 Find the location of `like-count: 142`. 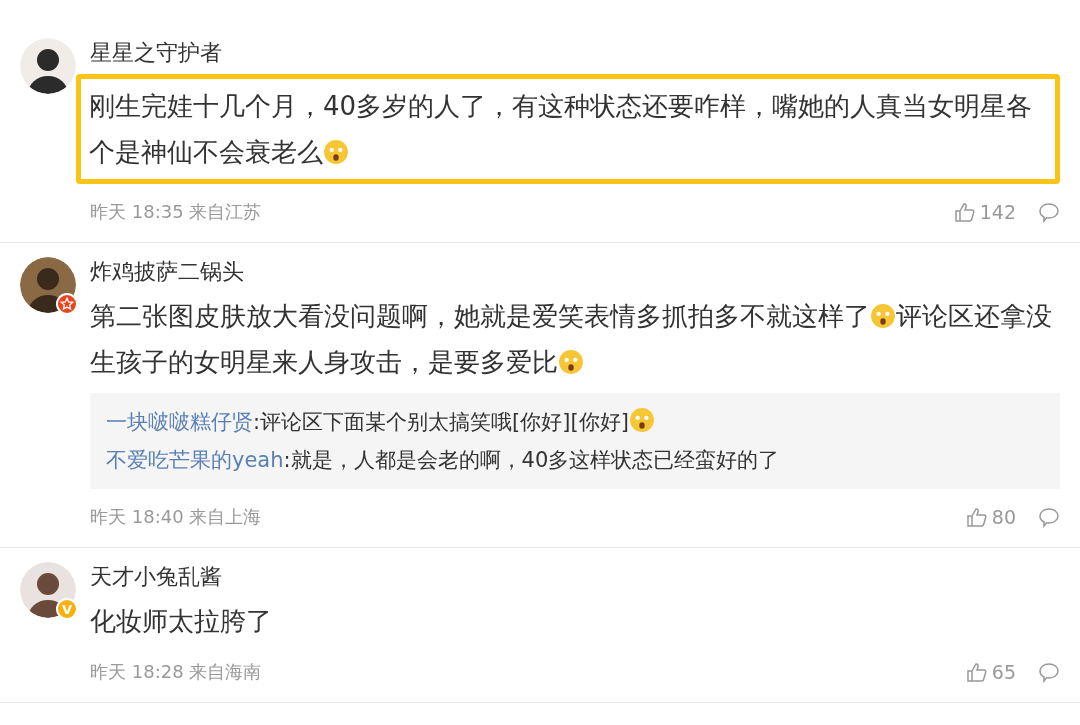

like-count: 142 is located at coordinates (997, 212).